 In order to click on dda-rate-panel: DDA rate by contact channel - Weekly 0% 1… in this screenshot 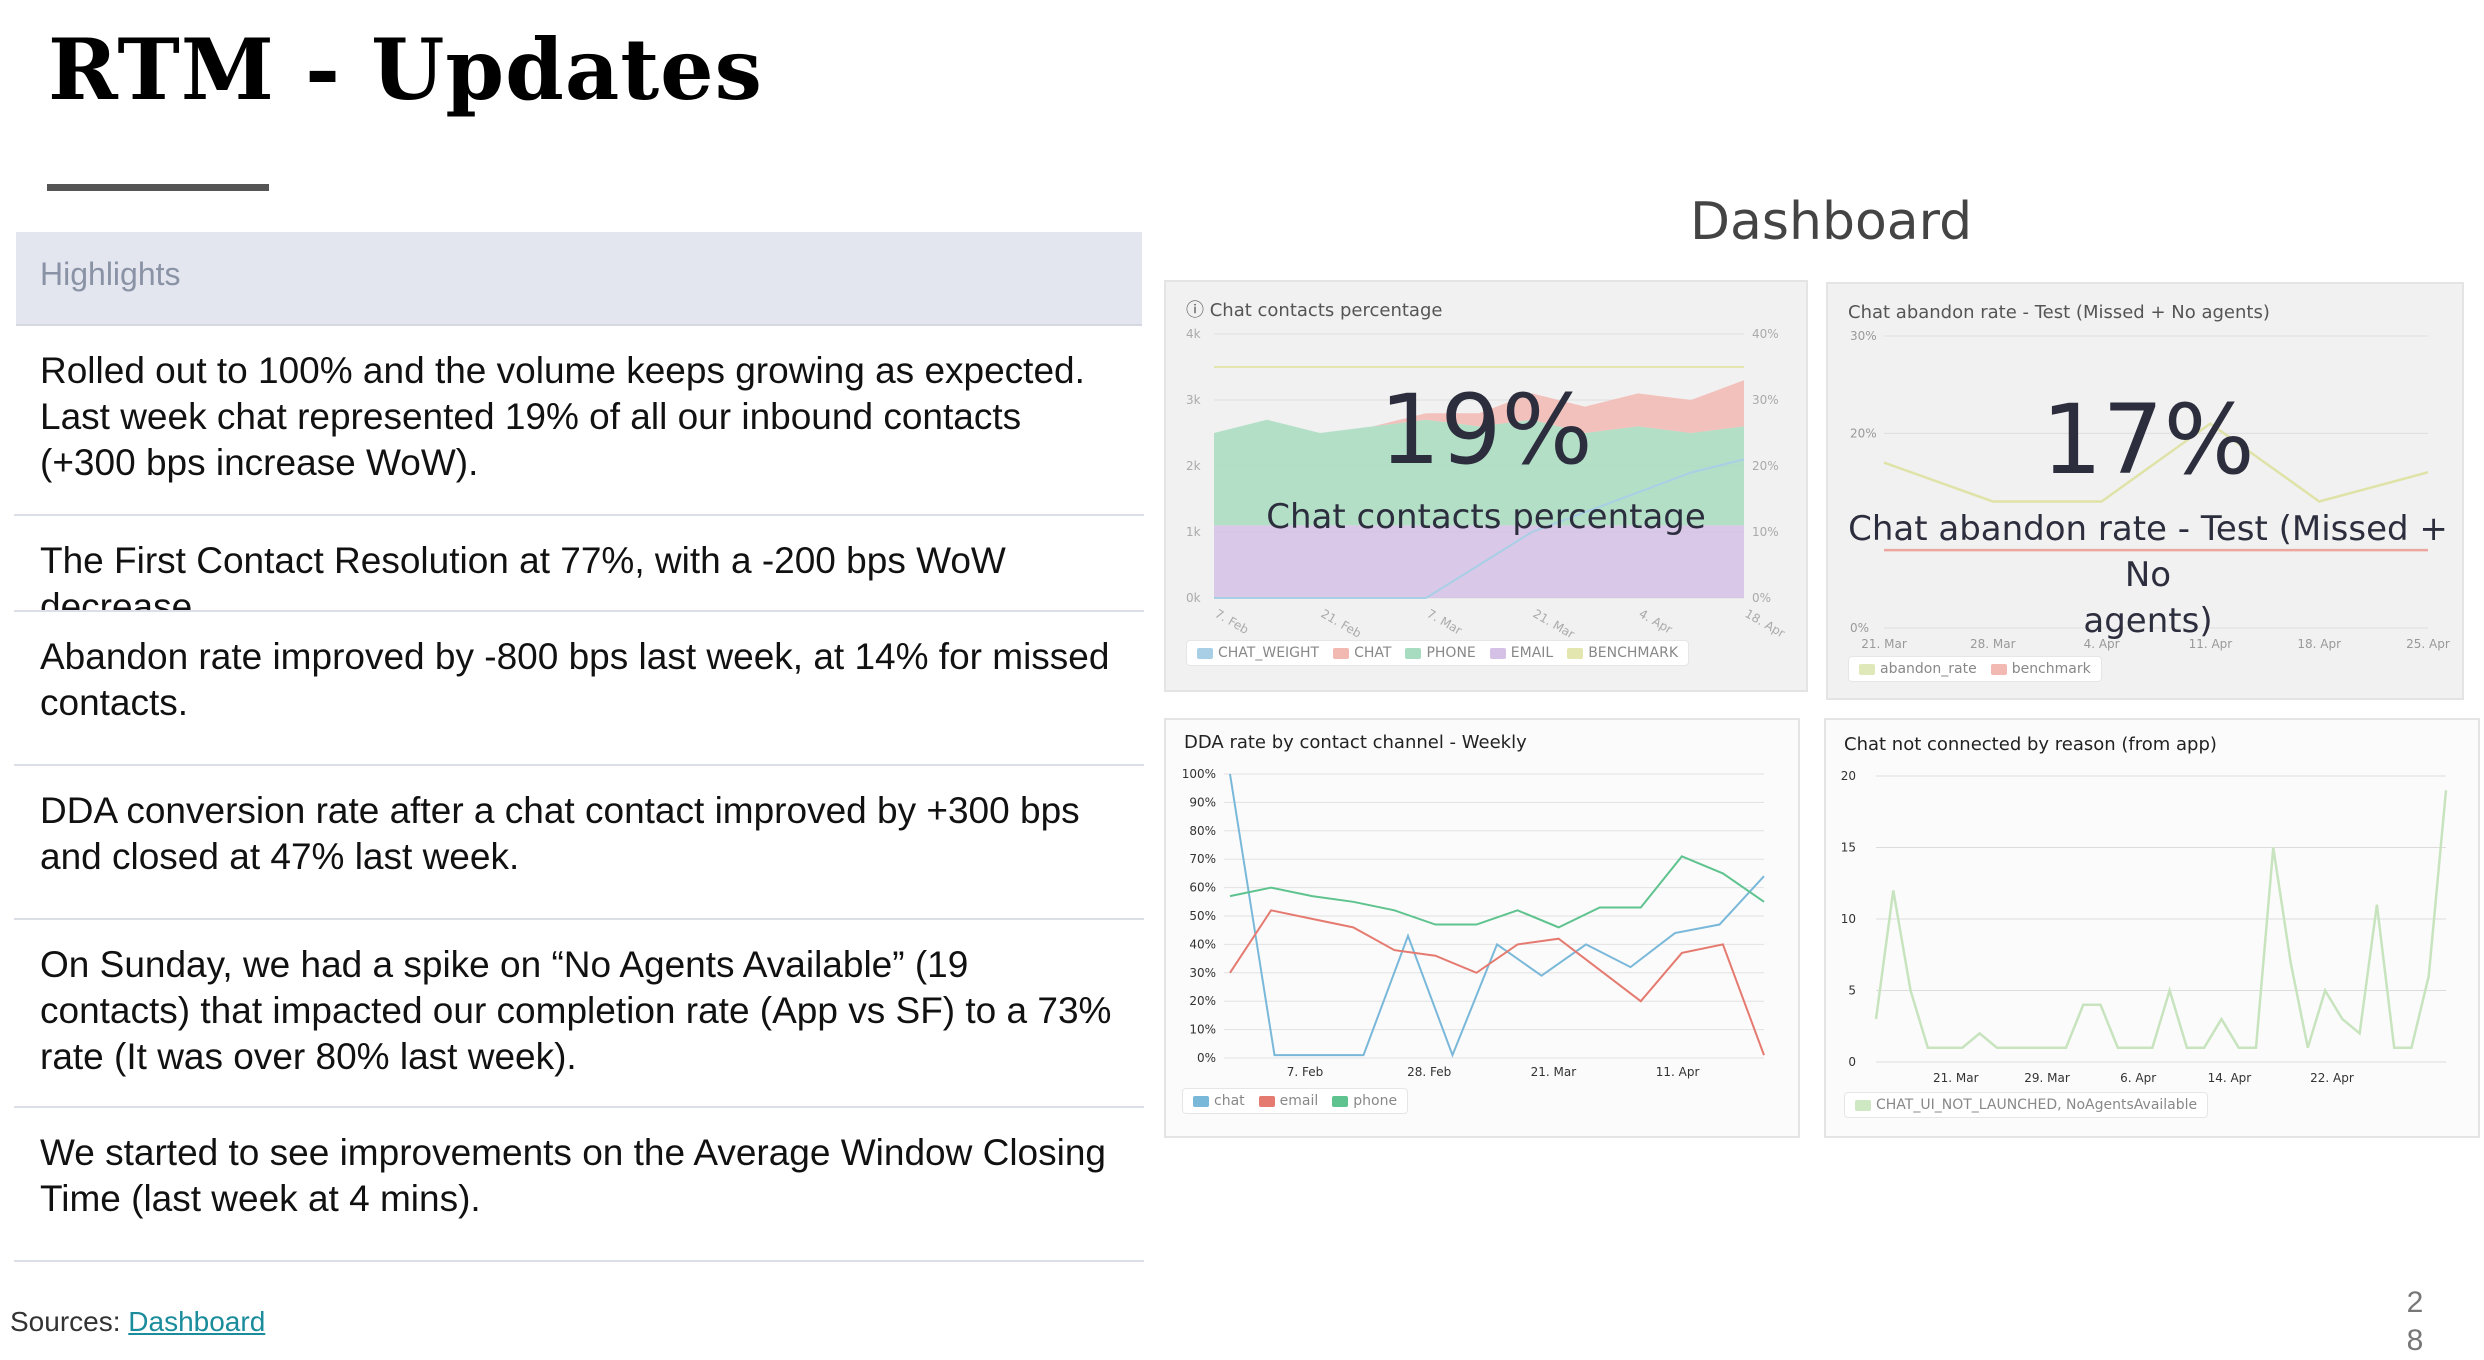, I will do `click(1482, 928)`.